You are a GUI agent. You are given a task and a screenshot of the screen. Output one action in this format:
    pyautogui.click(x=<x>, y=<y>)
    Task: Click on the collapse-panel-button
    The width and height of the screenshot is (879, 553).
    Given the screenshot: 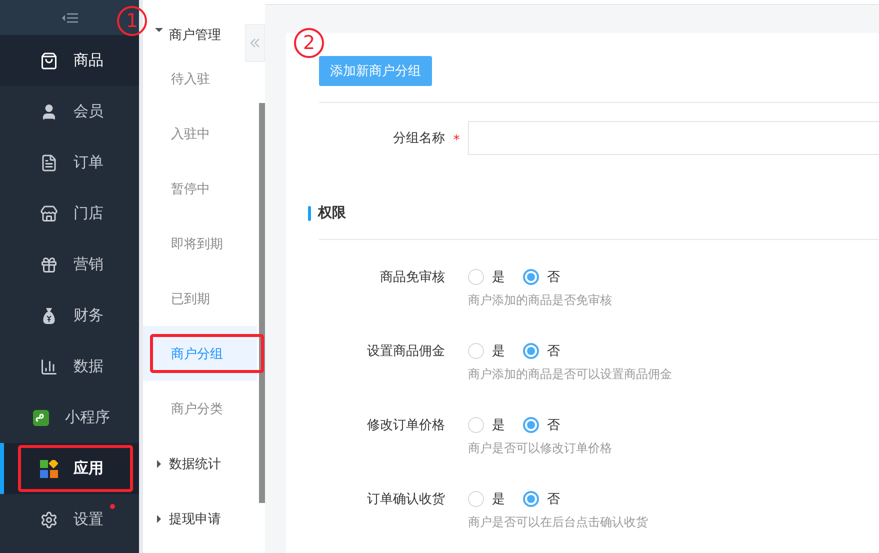 What is the action you would take?
    pyautogui.click(x=255, y=43)
    